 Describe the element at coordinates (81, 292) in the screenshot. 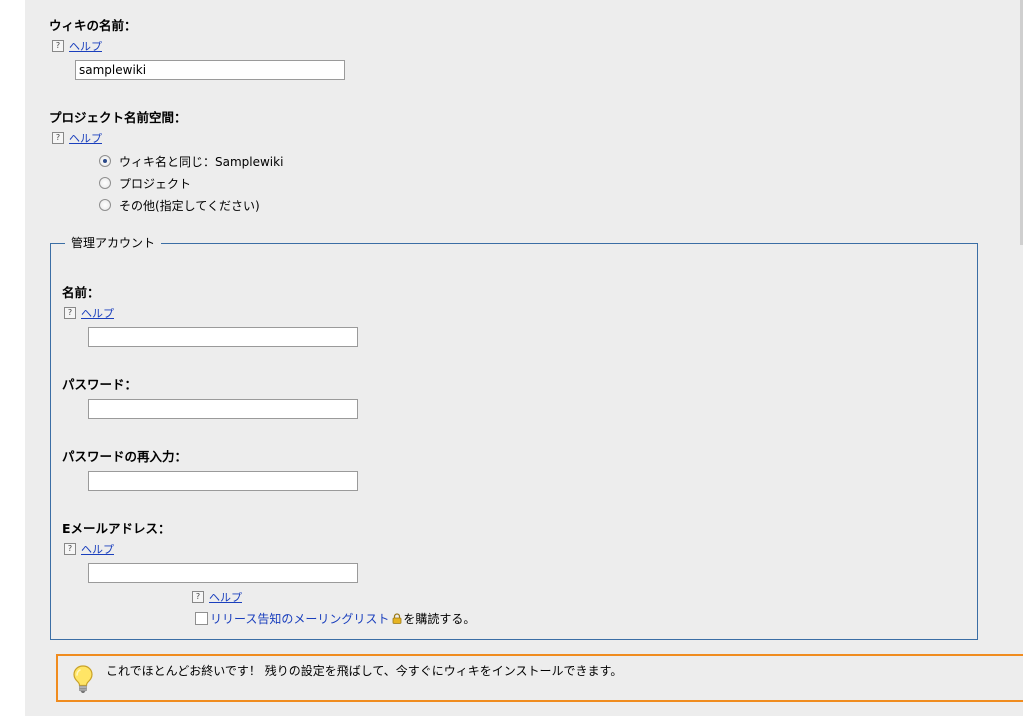

I see `admin-name-label: 名前：` at that location.